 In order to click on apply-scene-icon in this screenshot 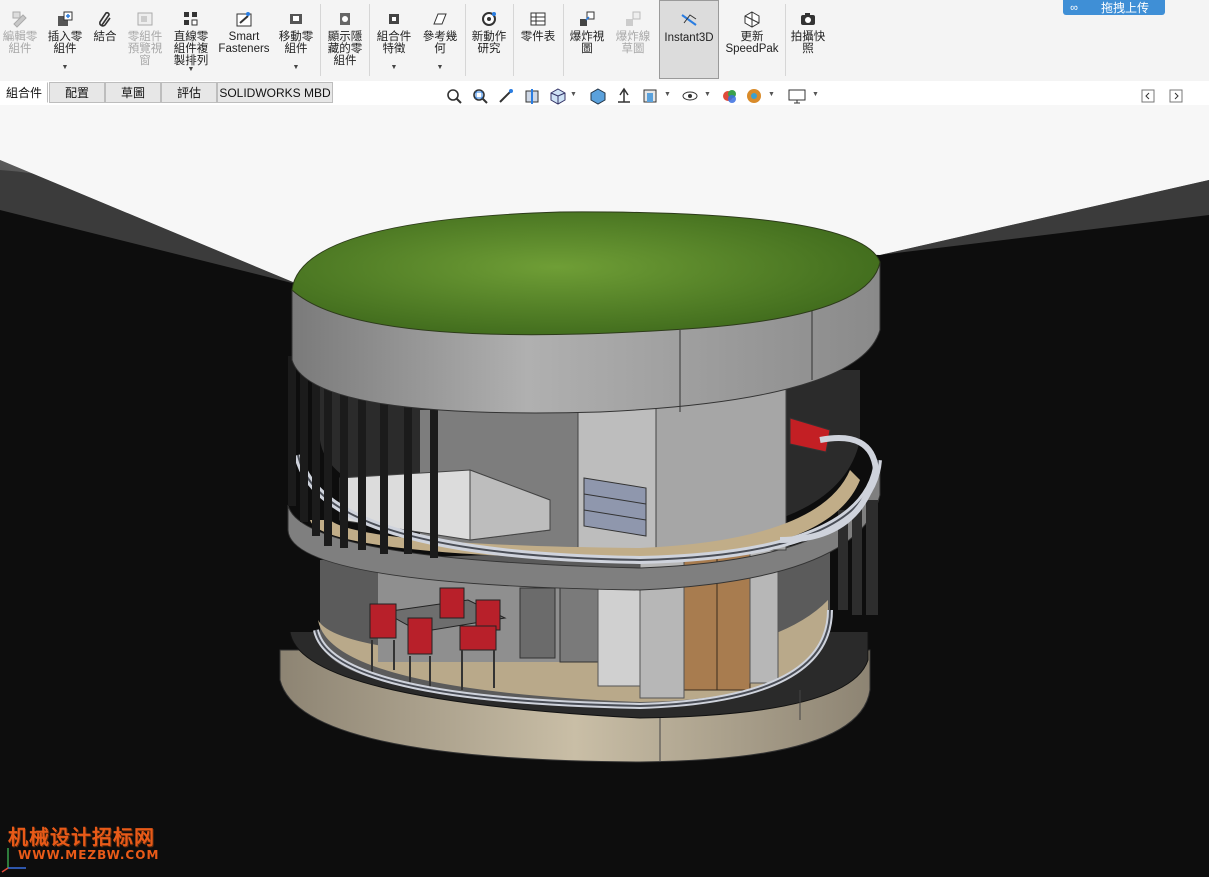, I will do `click(754, 96)`.